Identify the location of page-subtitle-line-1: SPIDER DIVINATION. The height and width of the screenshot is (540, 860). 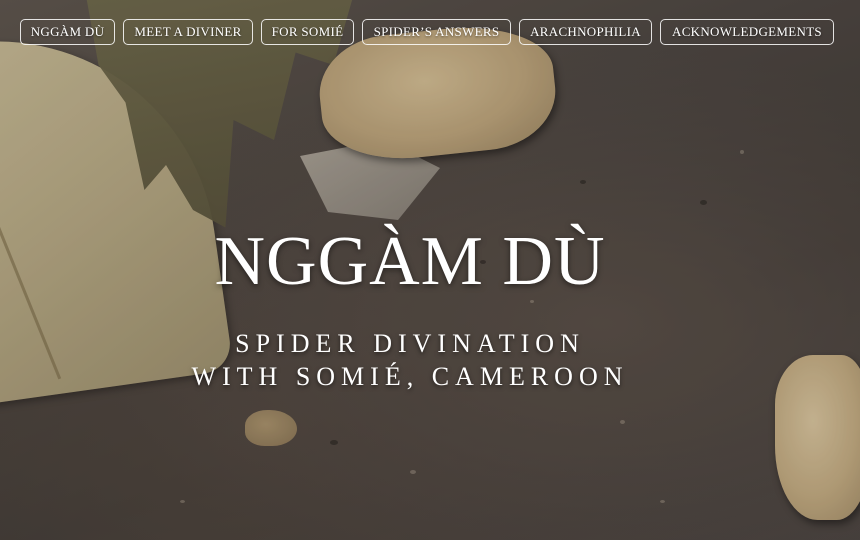
(410, 343).